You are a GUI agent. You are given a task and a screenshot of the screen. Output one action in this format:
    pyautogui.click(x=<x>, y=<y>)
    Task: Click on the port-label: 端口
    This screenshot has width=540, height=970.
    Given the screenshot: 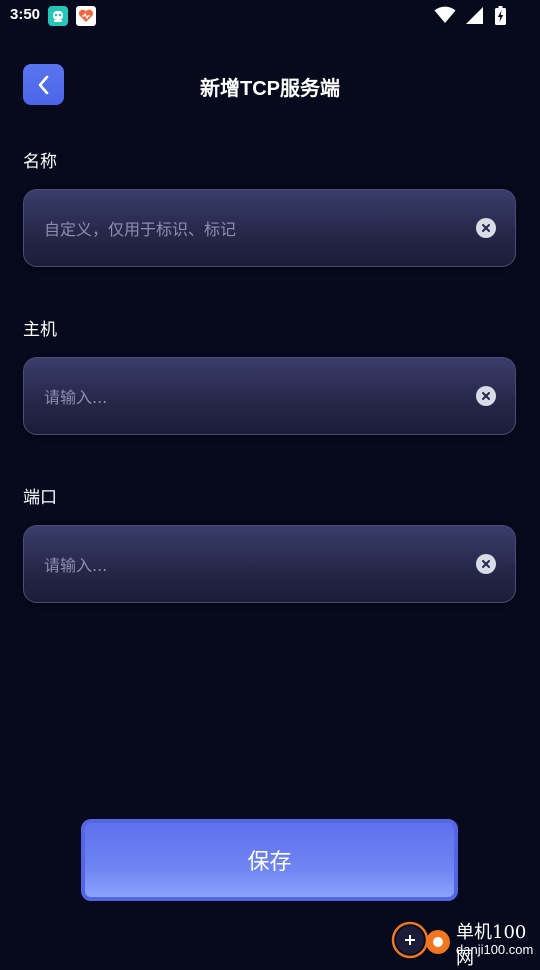 What is the action you would take?
    pyautogui.click(x=40, y=498)
    